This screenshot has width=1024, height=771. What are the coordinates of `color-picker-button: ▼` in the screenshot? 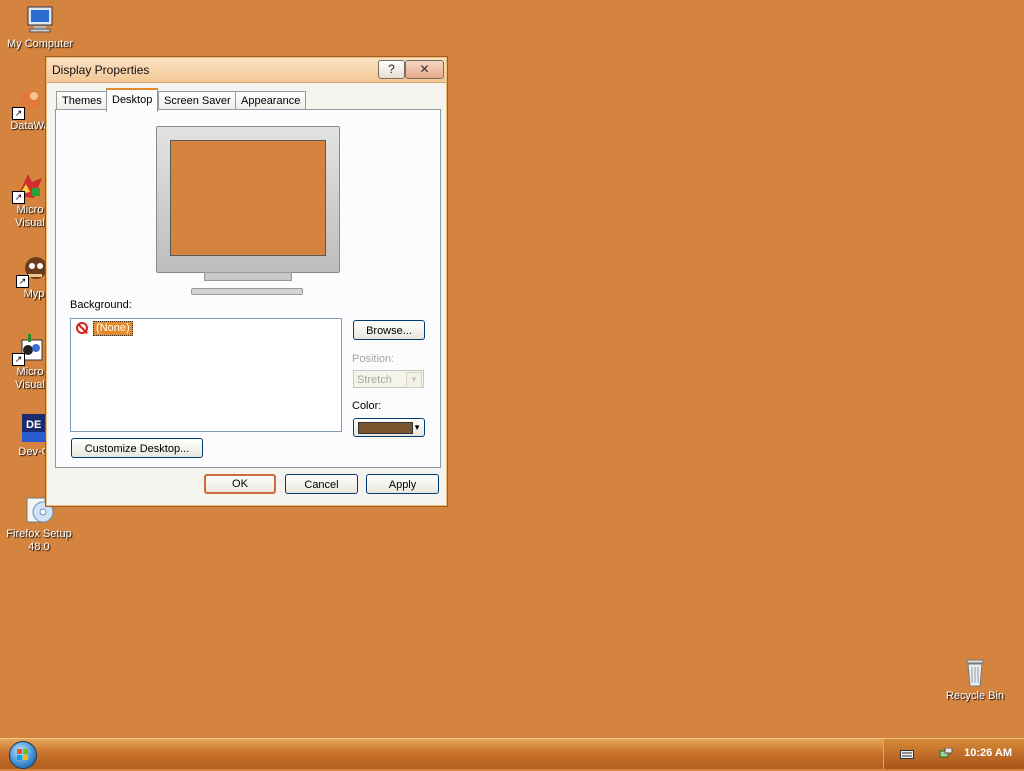 It's located at (389, 427).